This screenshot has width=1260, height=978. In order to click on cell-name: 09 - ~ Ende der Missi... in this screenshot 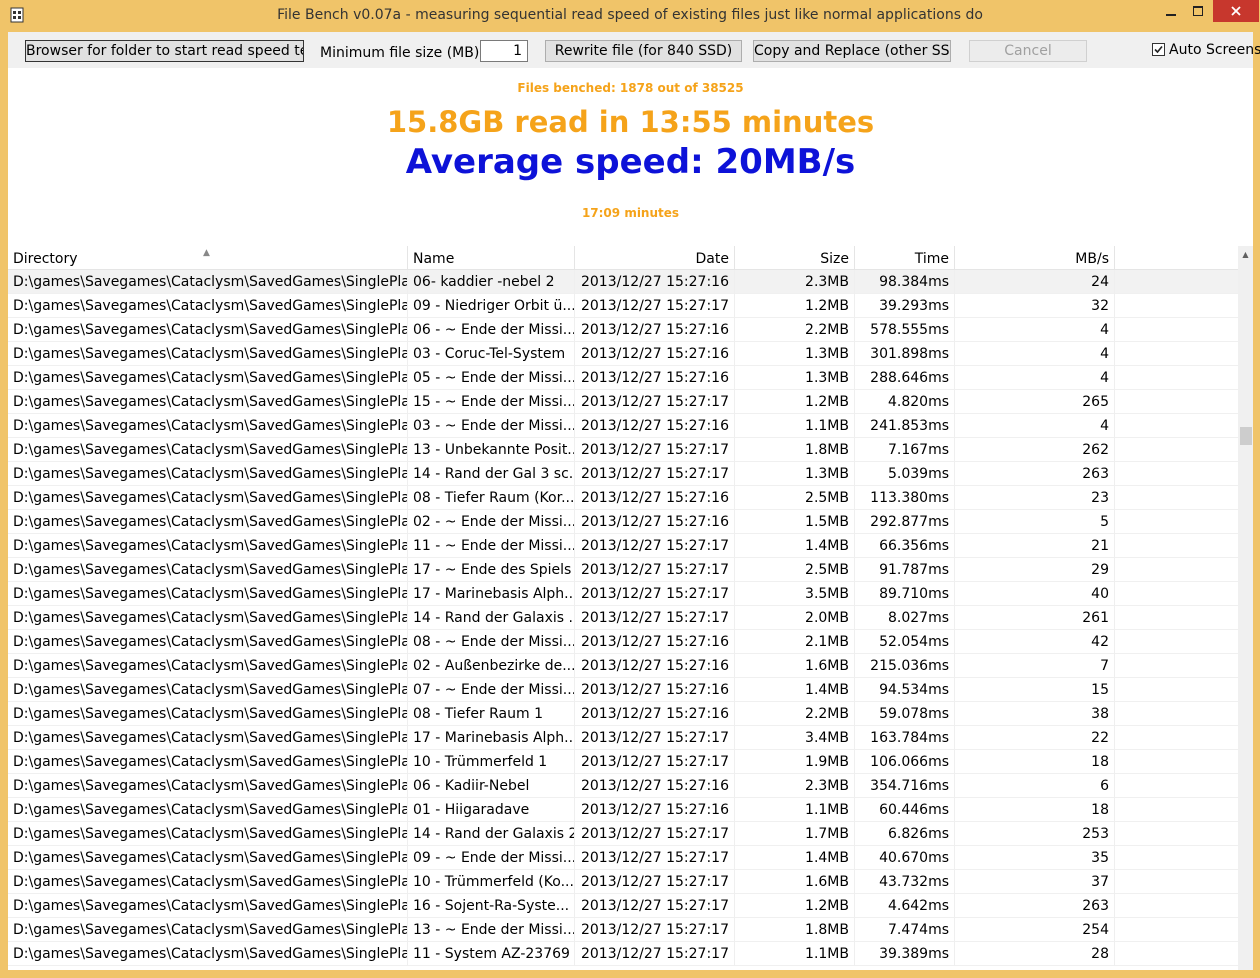, I will do `click(491, 858)`.